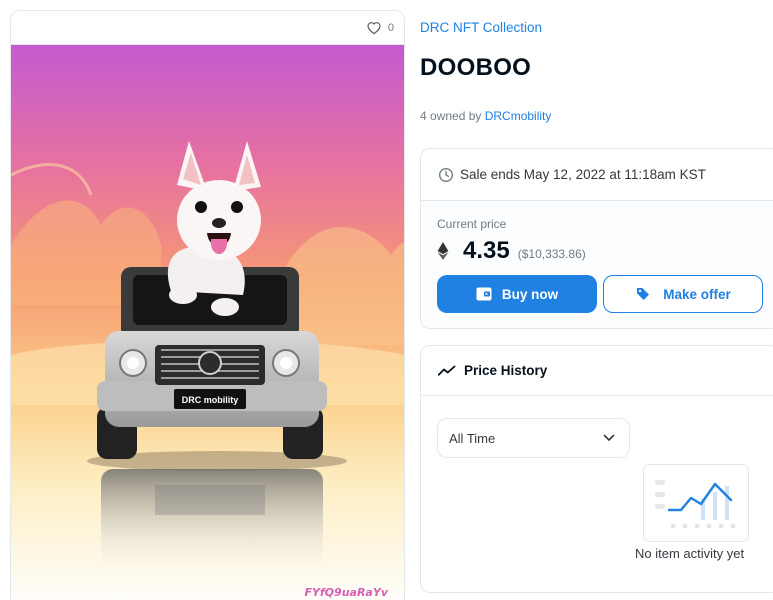 This screenshot has height=600, width=773. I want to click on empty-chart-illustration, so click(696, 503).